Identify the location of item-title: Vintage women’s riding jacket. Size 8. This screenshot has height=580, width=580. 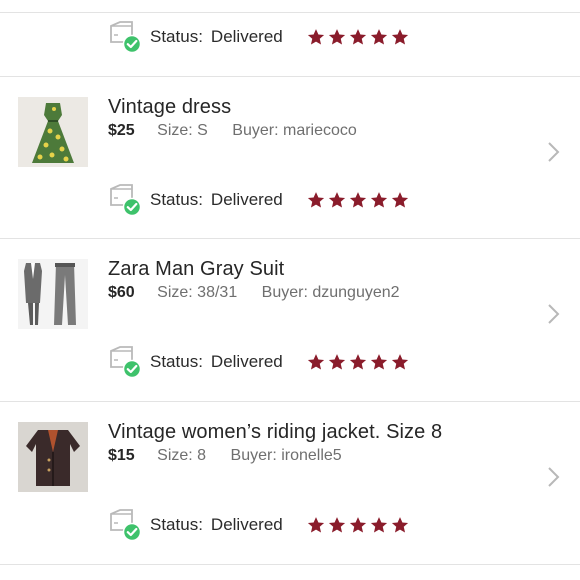
(275, 432).